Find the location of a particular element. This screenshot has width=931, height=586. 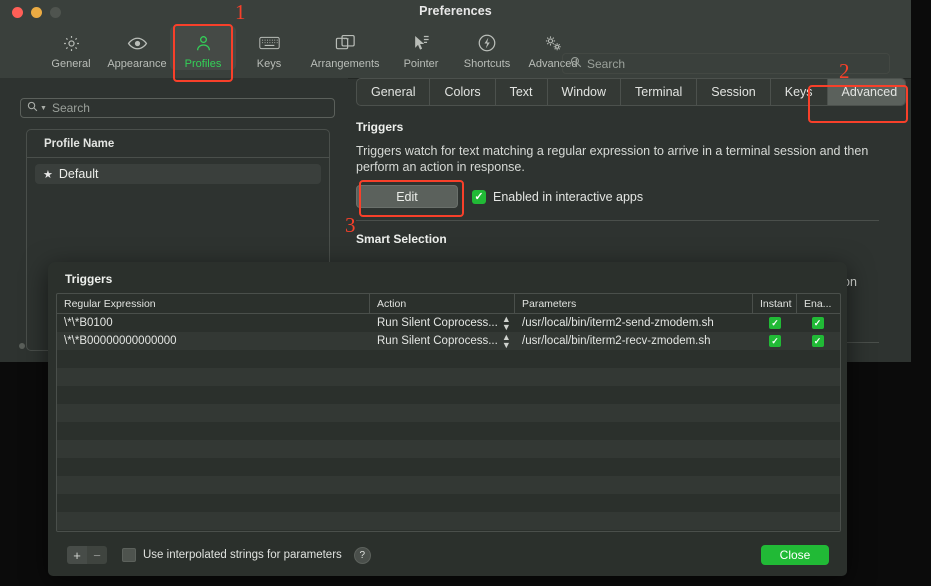

double-gear-icon is located at coordinates (553, 43).